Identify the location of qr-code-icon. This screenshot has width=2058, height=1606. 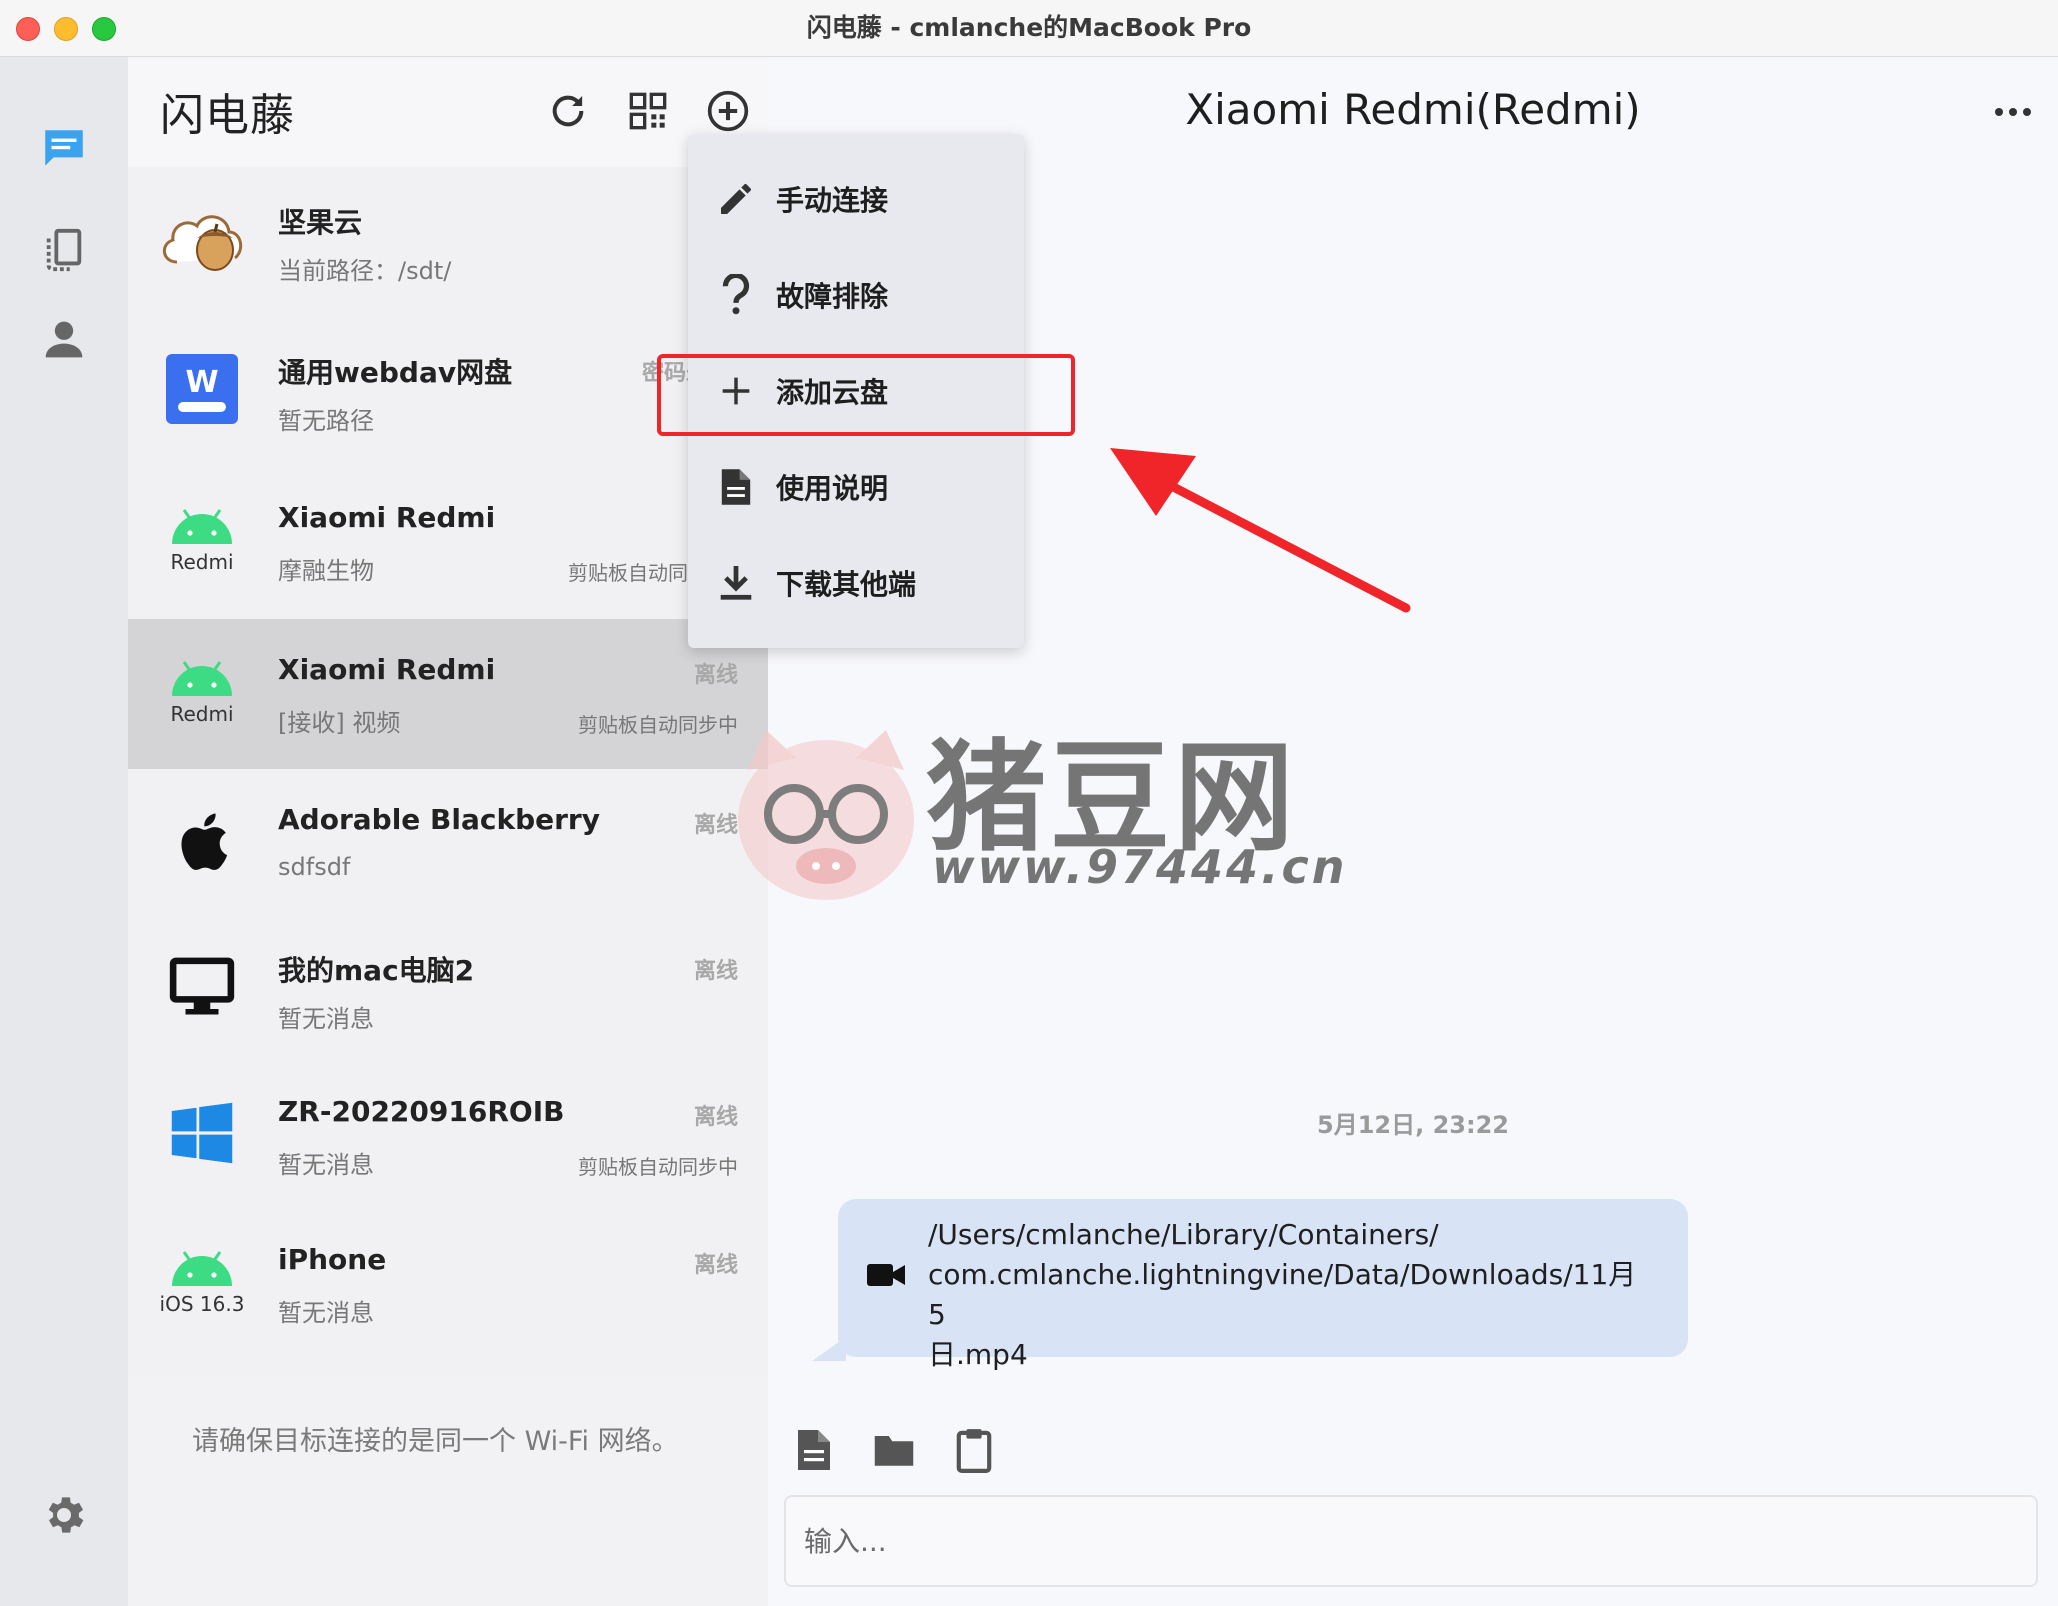
(648, 111).